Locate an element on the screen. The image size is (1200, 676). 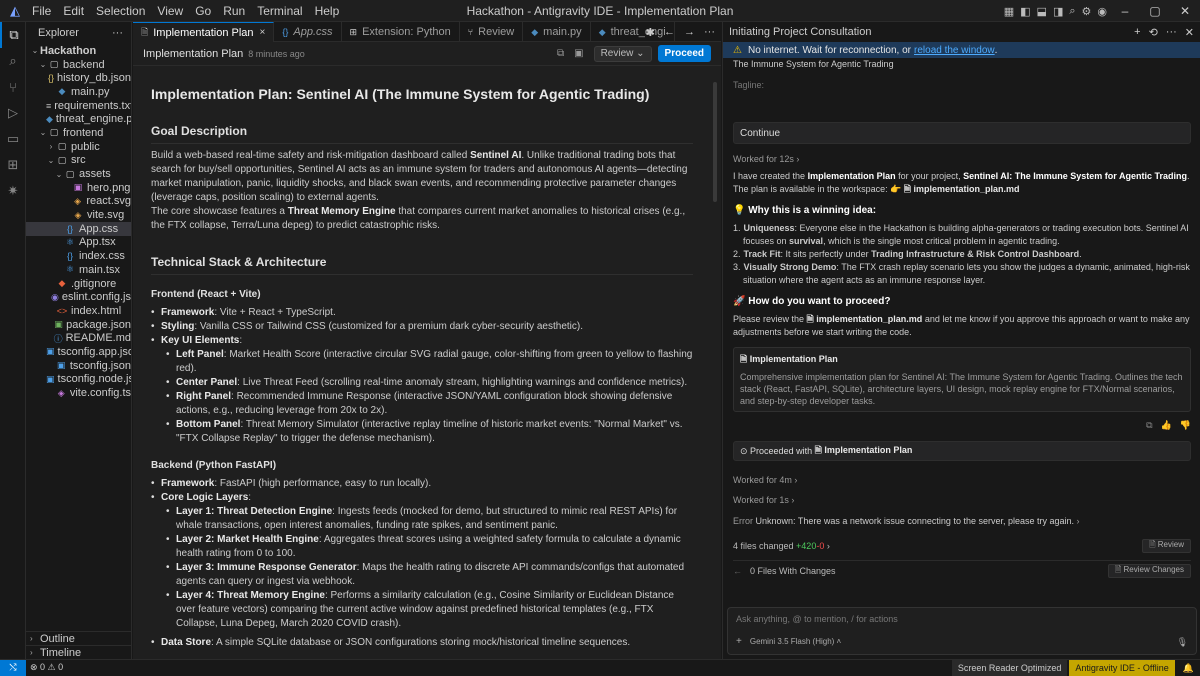
tree-item: ◆ main.py is located at coordinates (78, 92).